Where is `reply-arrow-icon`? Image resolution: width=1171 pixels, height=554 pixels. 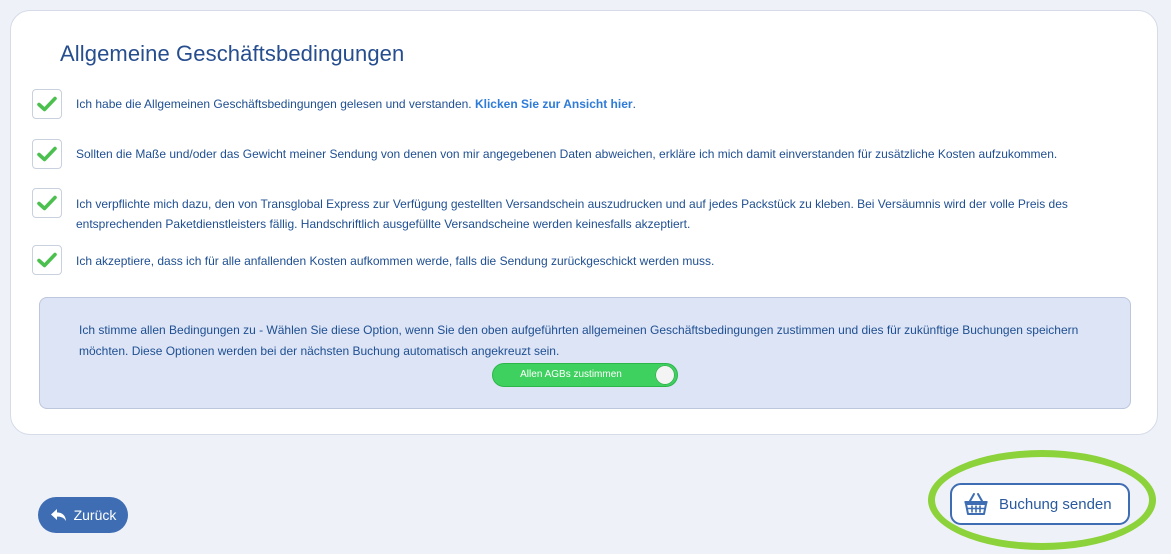
reply-arrow-icon is located at coordinates (58, 515).